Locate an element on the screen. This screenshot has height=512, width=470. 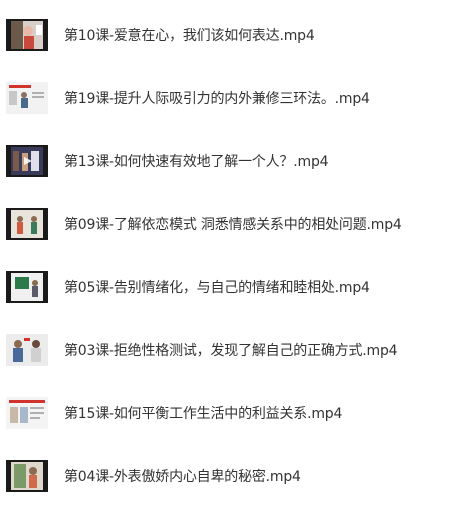
file-row: 第05课-告别情绪化，与自己的情绪和睦相处.mp4 is located at coordinates (235, 287).